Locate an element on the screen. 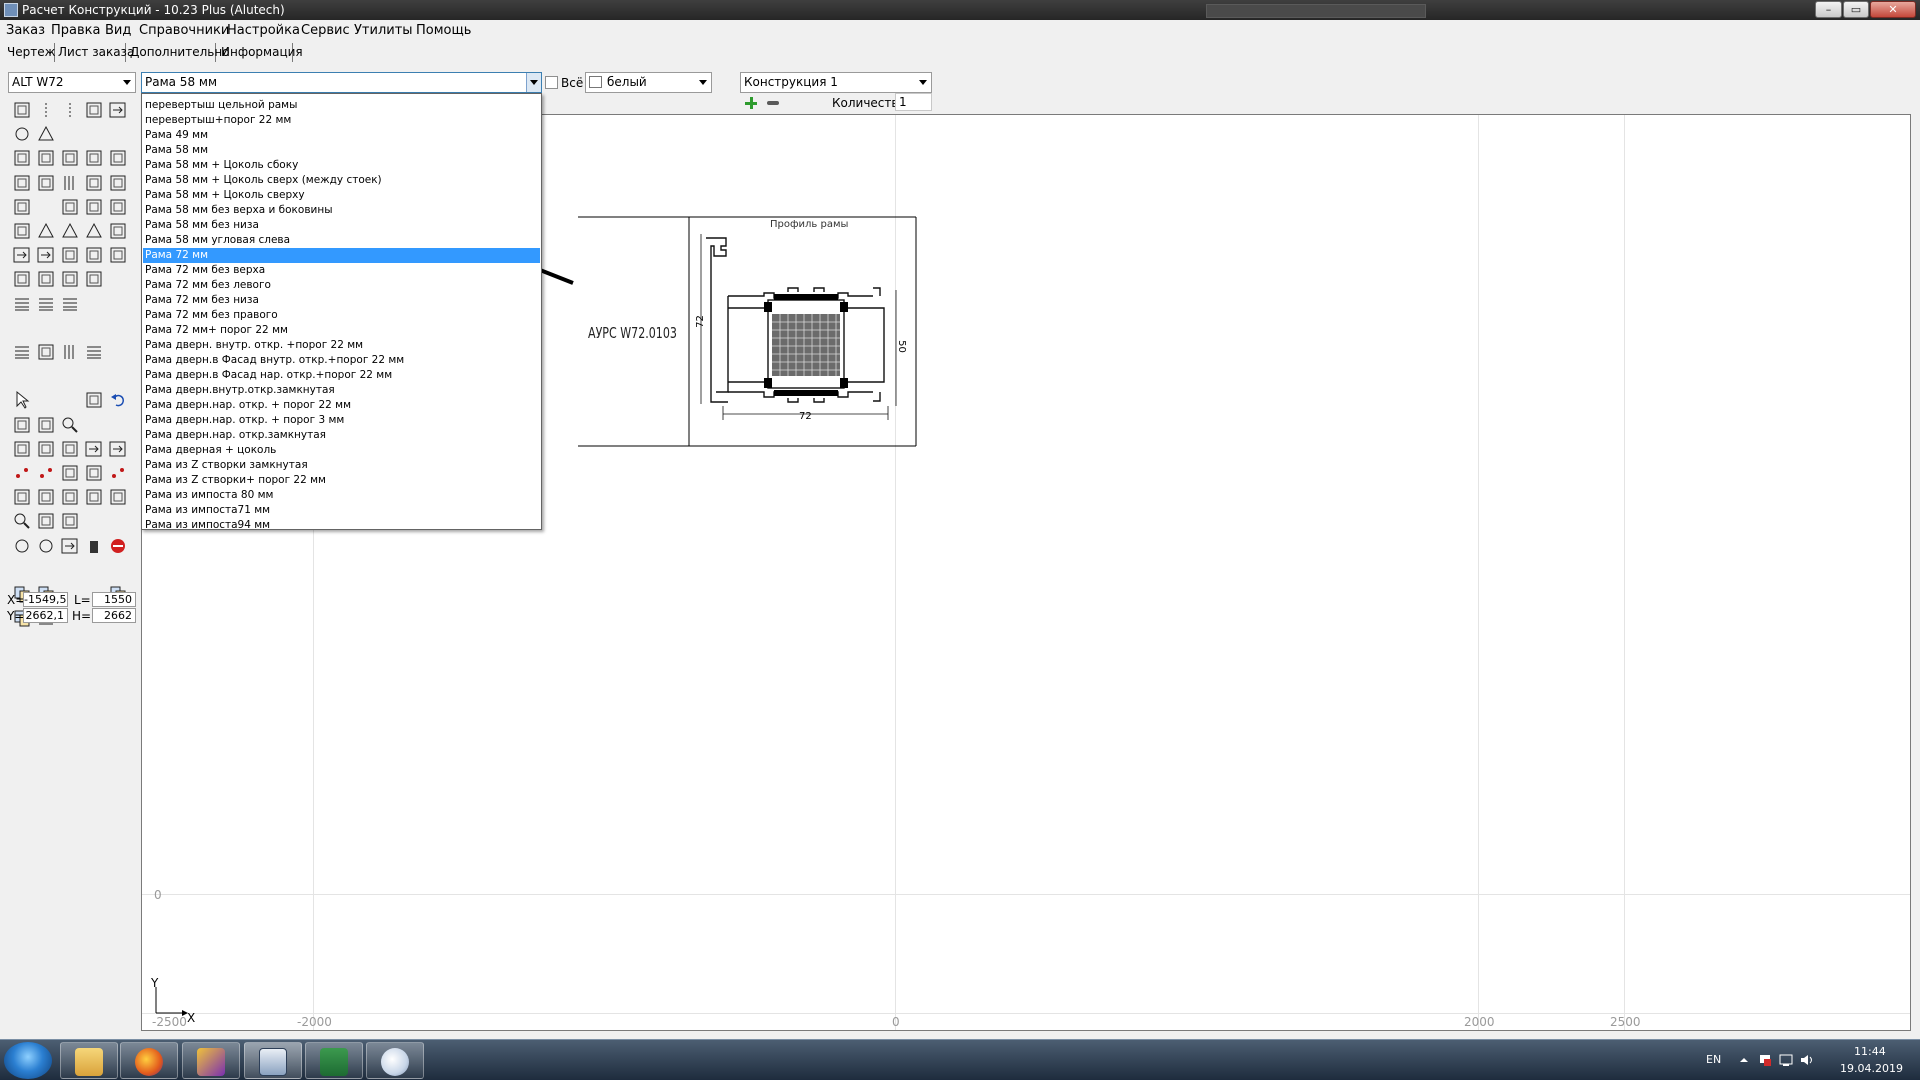 The width and height of the screenshot is (1920, 1080). panel-tool-icon is located at coordinates (118, 207).